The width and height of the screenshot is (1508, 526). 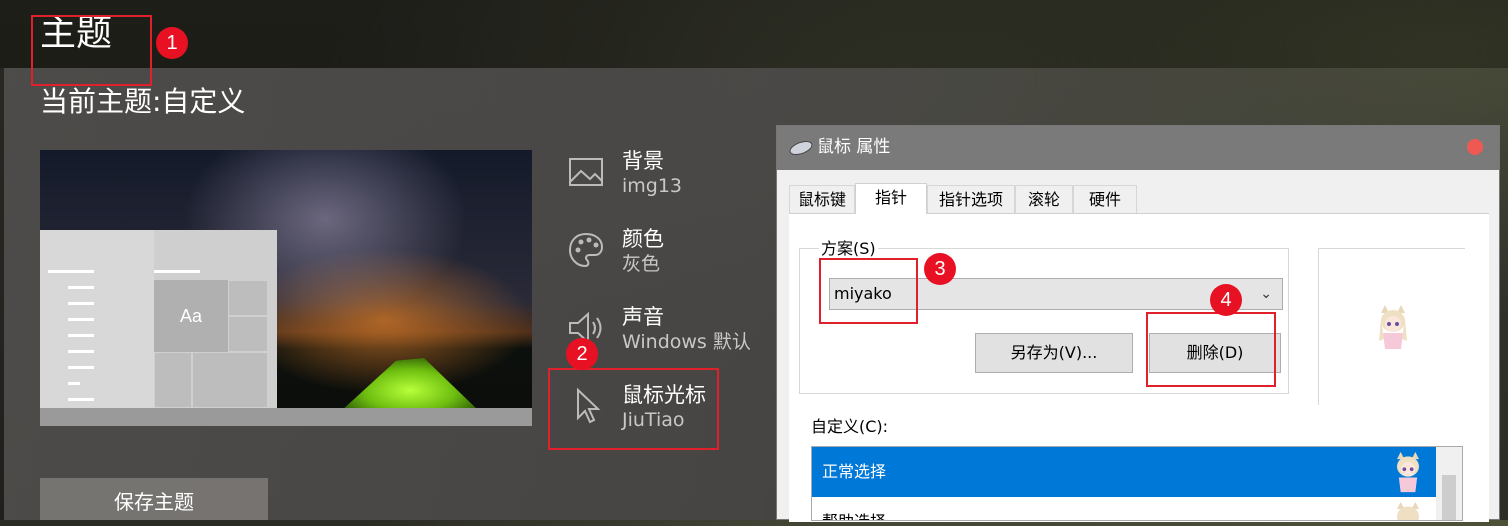 What do you see at coordinates (582, 354) in the screenshot?
I see `annotation-badge-2: 2` at bounding box center [582, 354].